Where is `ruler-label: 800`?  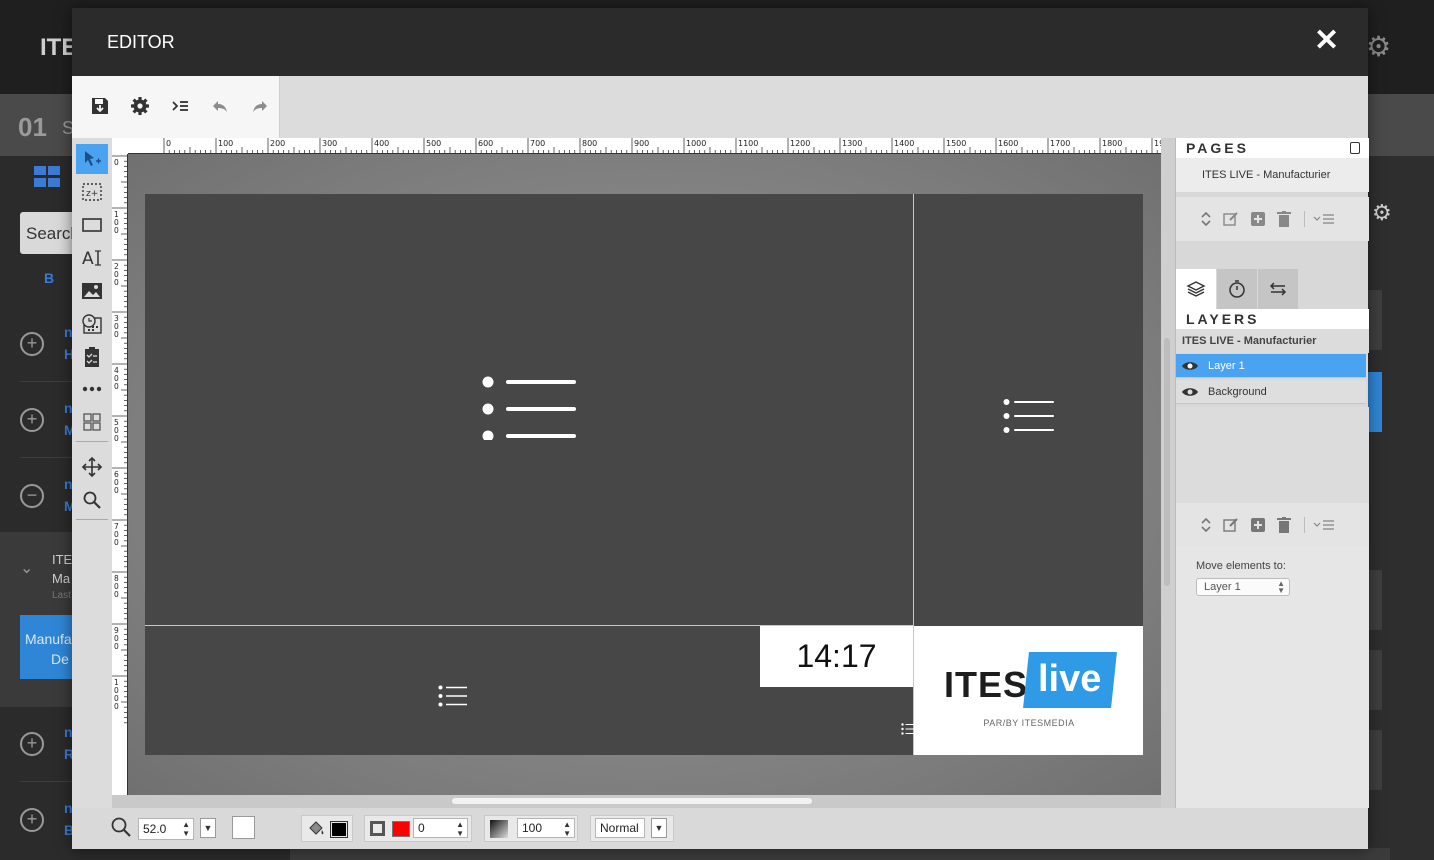
ruler-label: 800 is located at coordinates (589, 143).